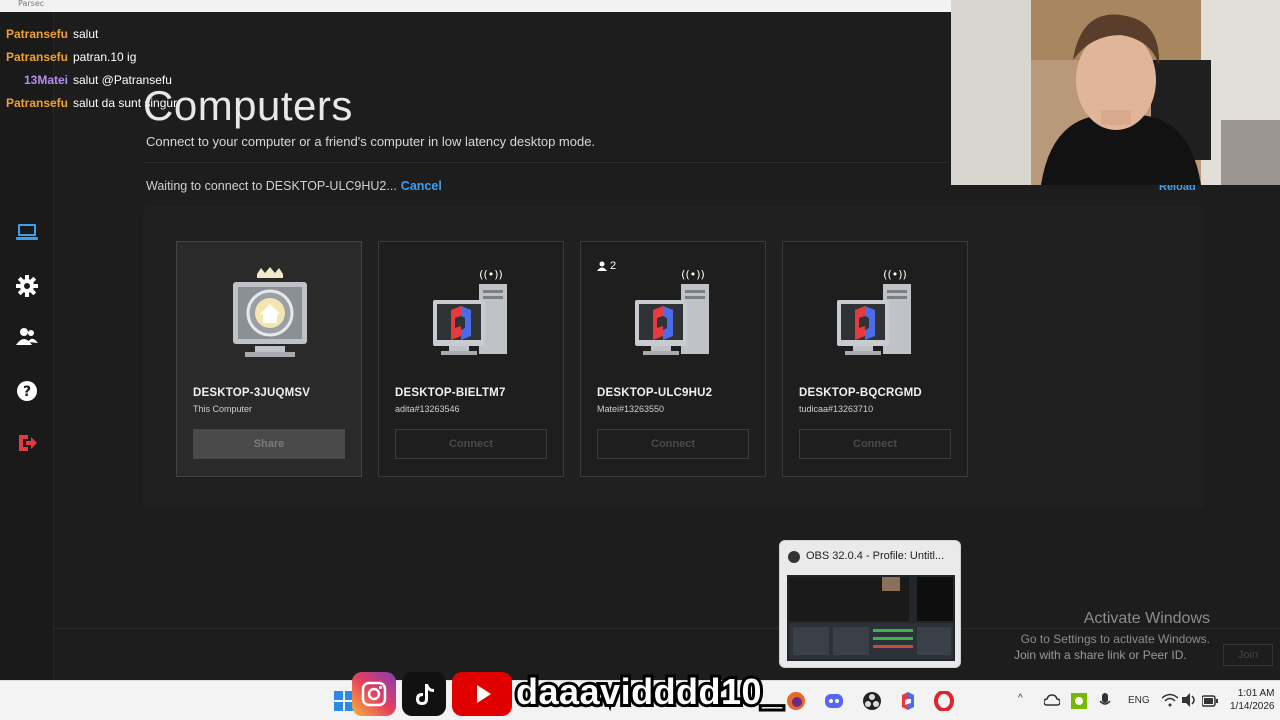 The image size is (1280, 720). What do you see at coordinates (31, 4) in the screenshot?
I see `topbar-title: Parsec` at bounding box center [31, 4].